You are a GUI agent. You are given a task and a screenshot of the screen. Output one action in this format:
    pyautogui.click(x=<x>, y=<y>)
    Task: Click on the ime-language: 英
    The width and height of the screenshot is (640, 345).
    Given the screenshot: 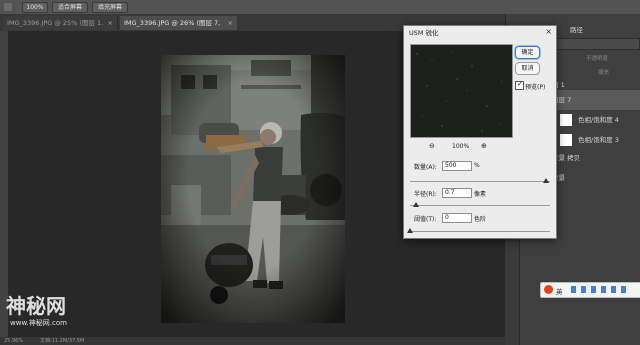 What is the action you would take?
    pyautogui.click(x=559, y=291)
    